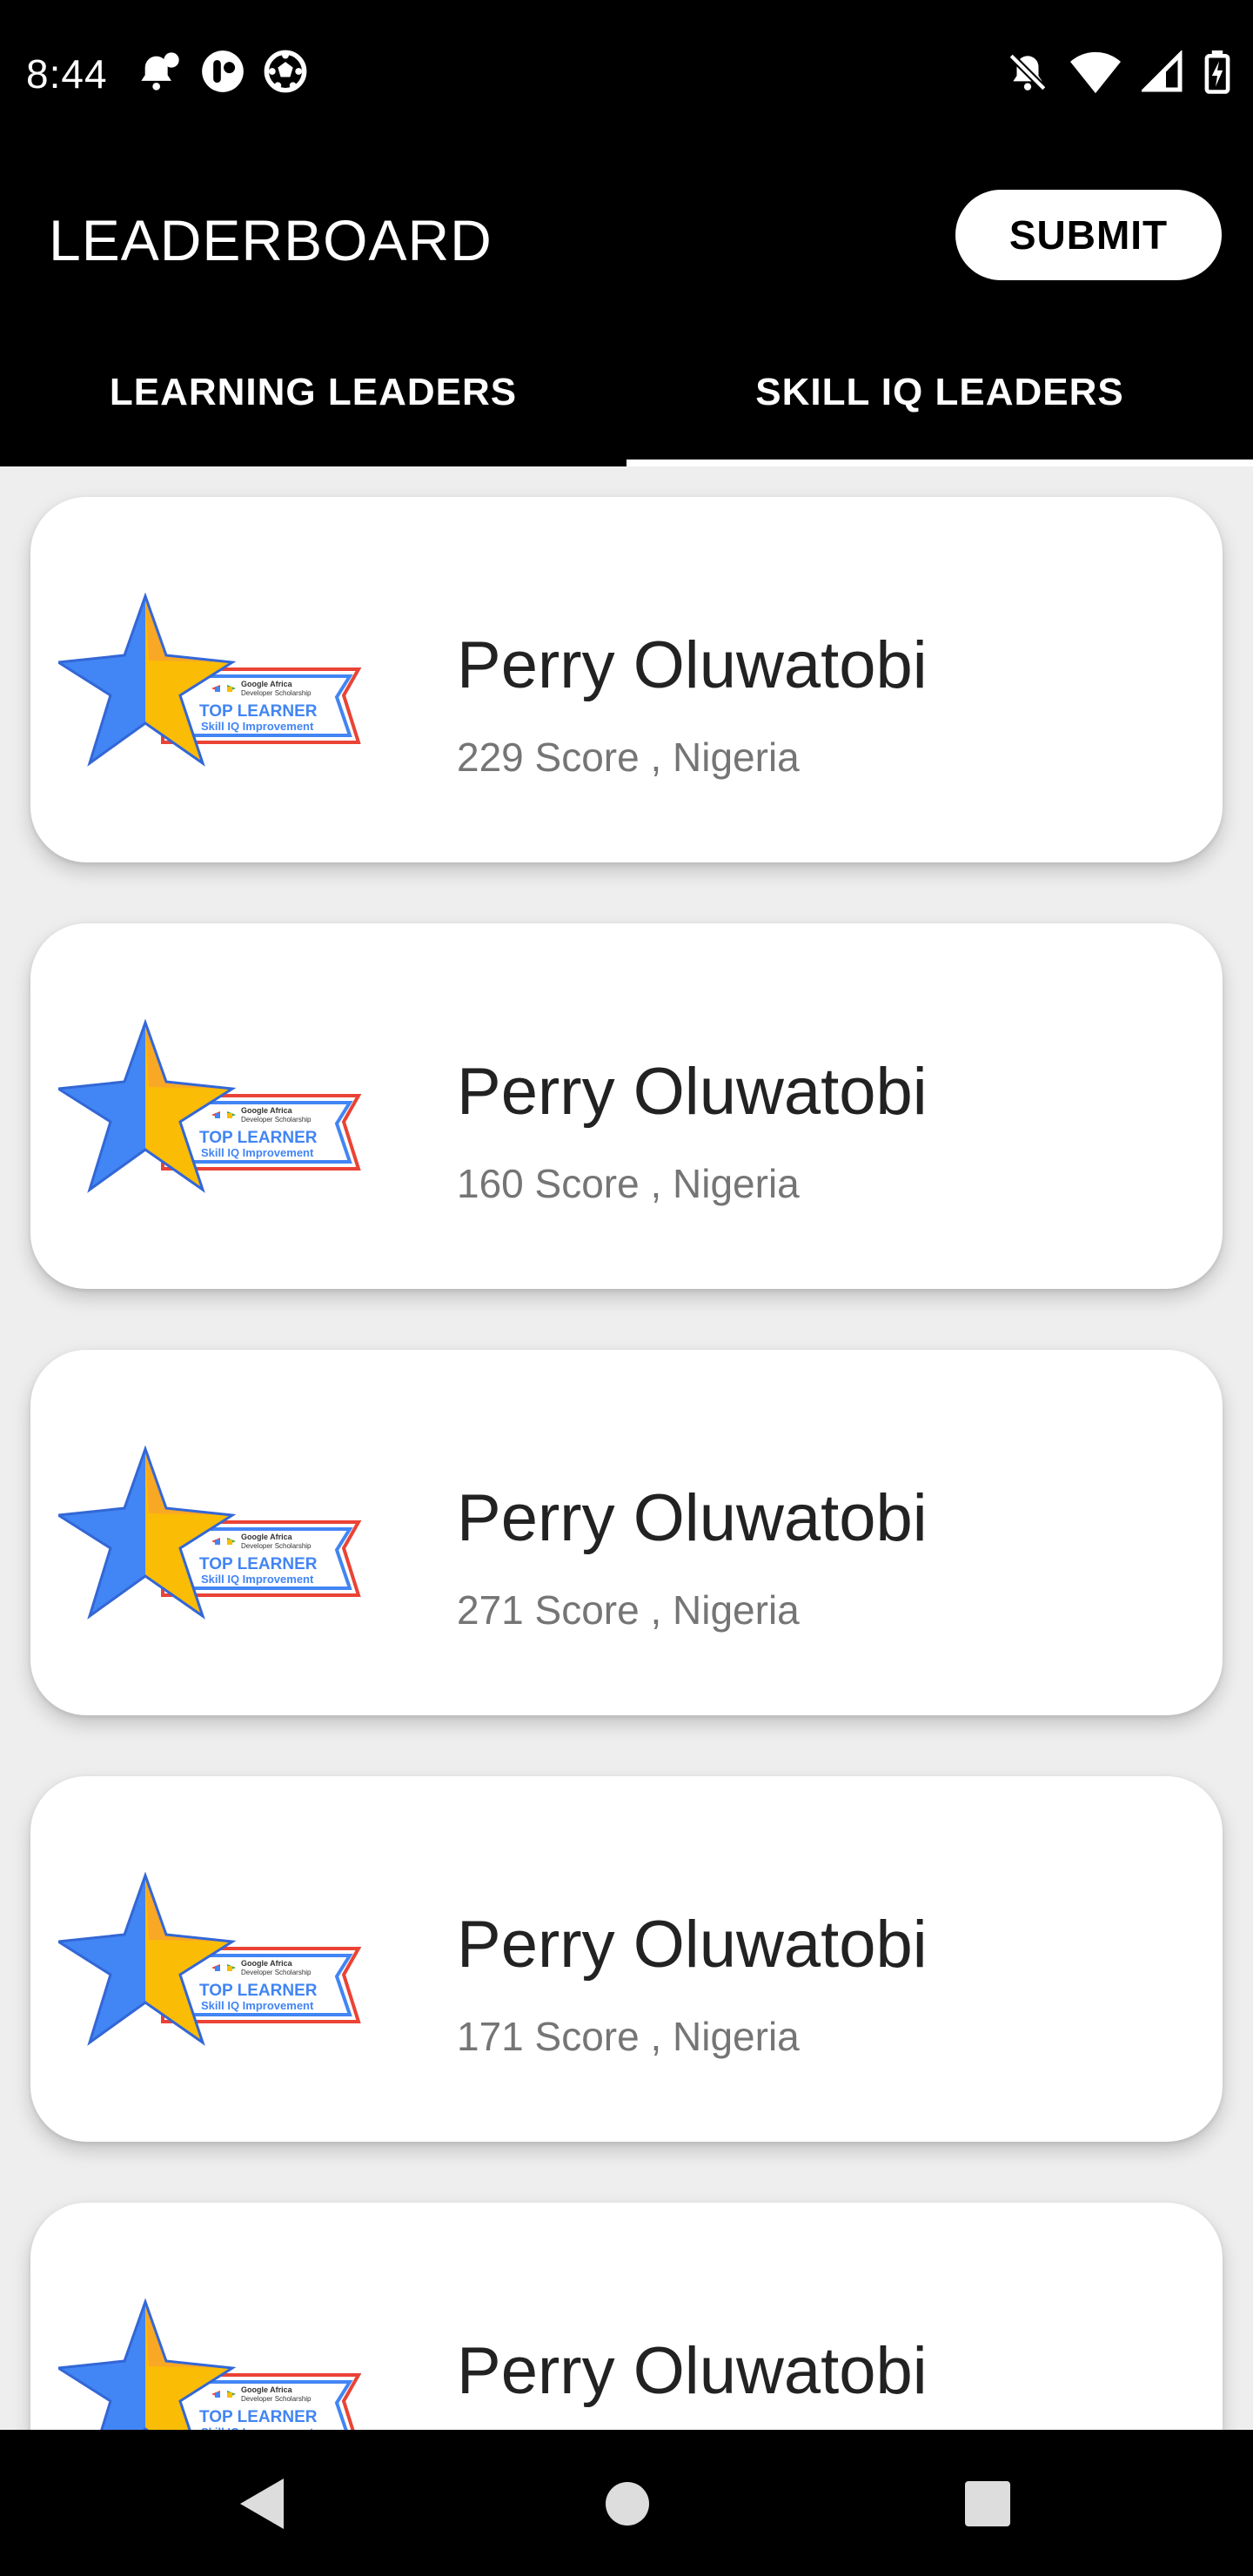 Image resolution: width=1253 pixels, height=2576 pixels. What do you see at coordinates (939, 463) in the screenshot?
I see `tab-indicator-active` at bounding box center [939, 463].